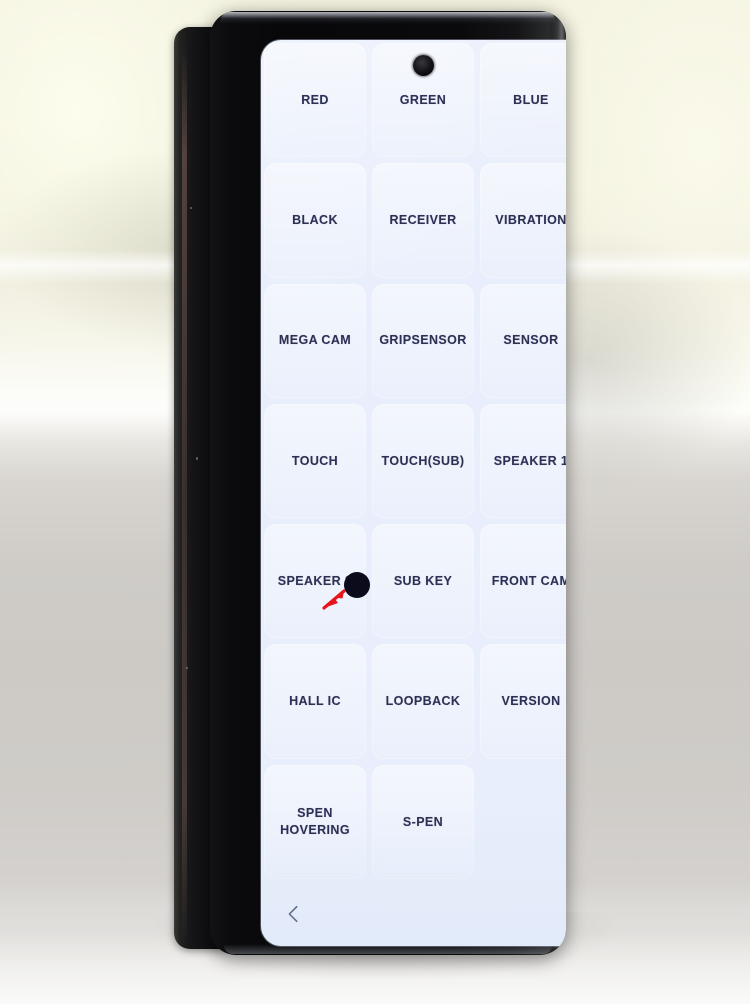  I want to click on test-button-label: GRIPSENSOR, so click(423, 340).